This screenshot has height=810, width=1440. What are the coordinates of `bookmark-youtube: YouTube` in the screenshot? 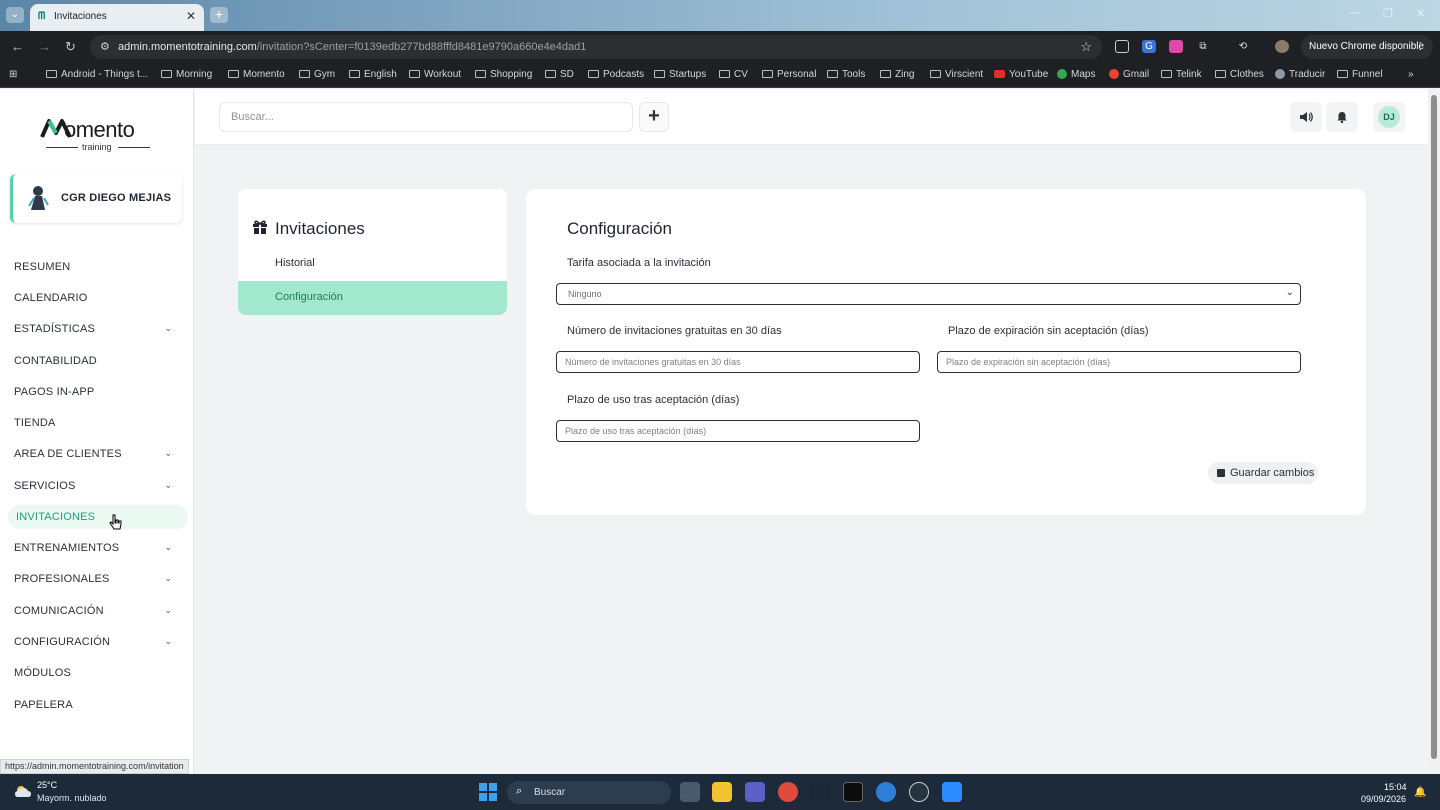 It's located at (1021, 74).